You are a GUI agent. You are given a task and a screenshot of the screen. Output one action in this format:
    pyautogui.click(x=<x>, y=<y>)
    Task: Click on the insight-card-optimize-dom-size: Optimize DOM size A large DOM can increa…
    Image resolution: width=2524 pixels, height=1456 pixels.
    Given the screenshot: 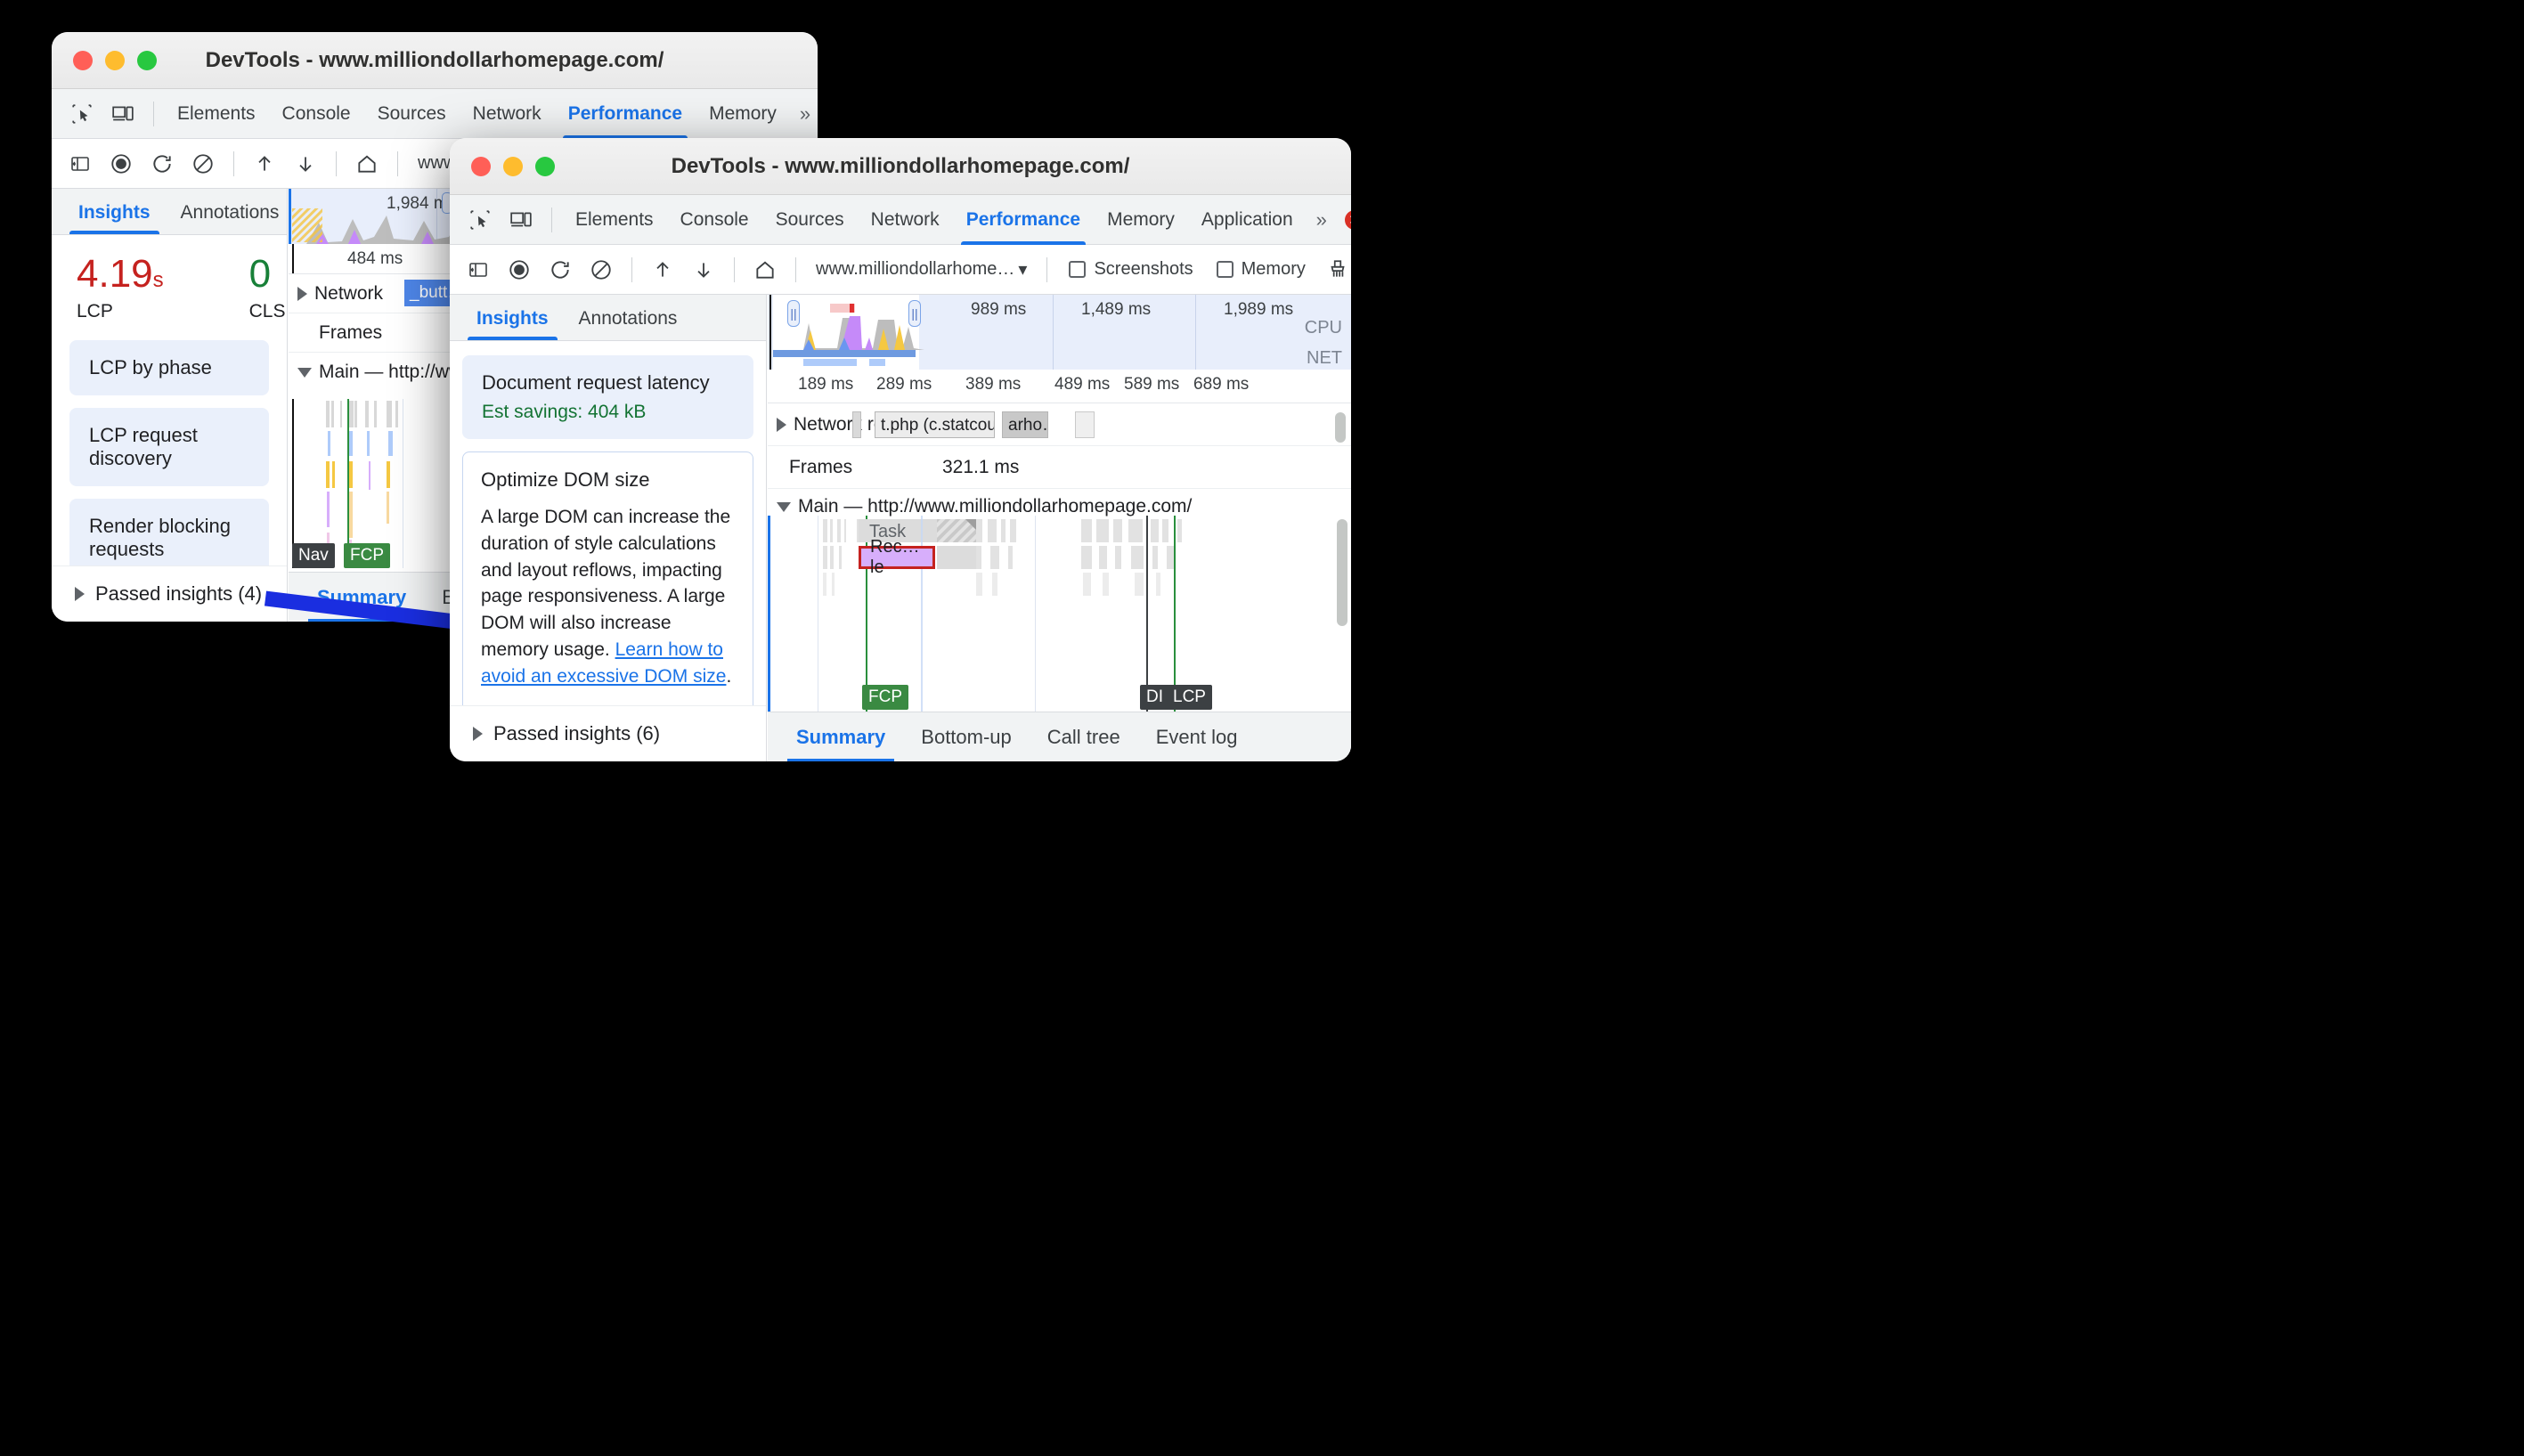 What is the action you would take?
    pyautogui.click(x=608, y=578)
    